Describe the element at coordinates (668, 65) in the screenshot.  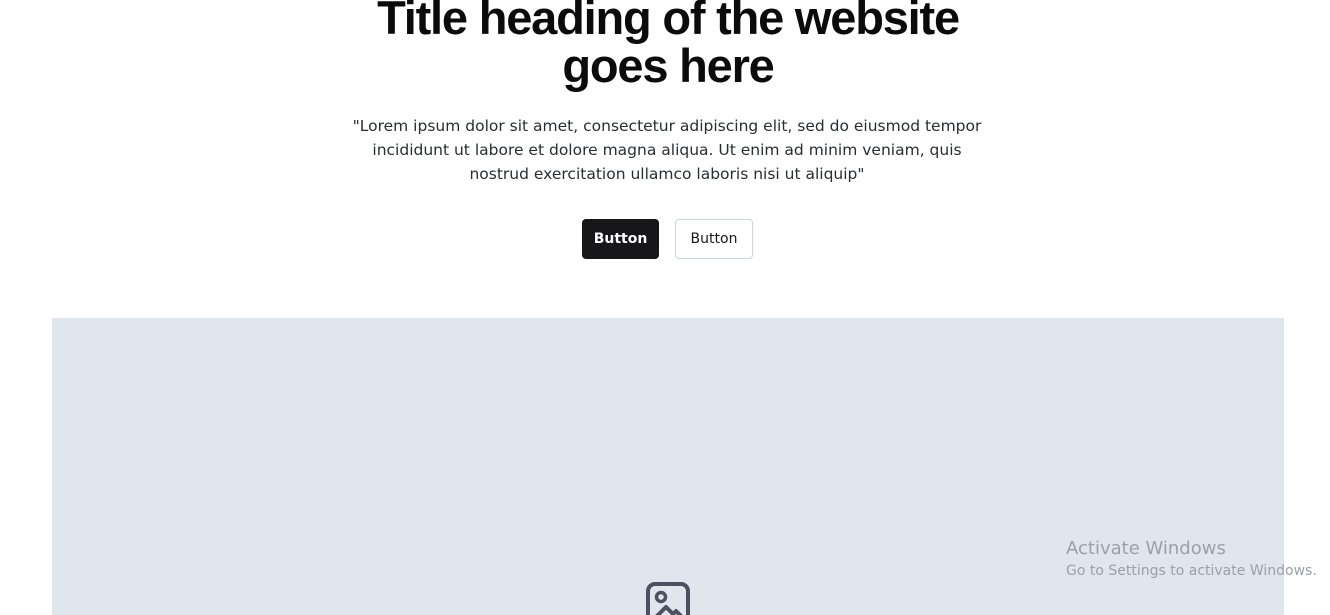
I see `hero-title-line-2: goes here` at that location.